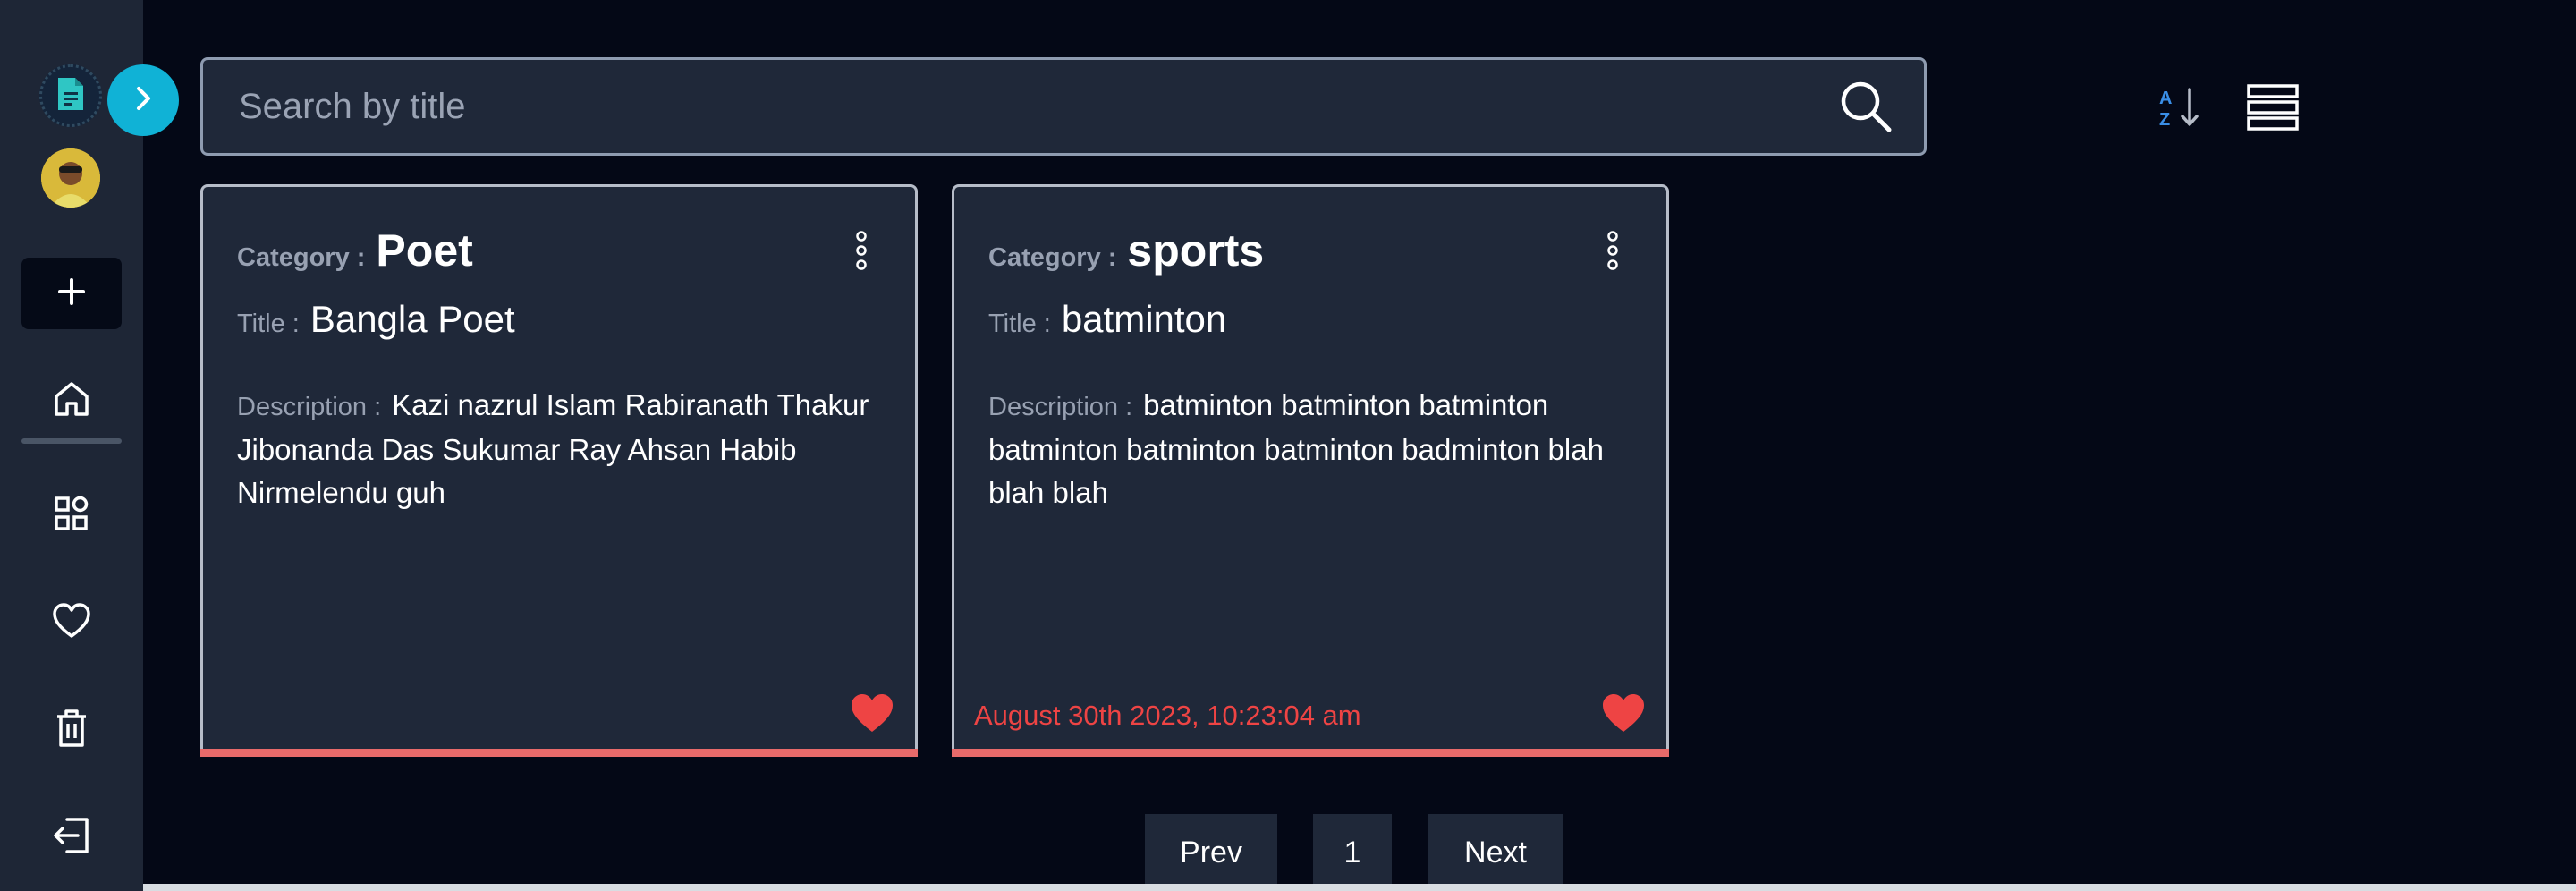  Describe the element at coordinates (1352, 852) in the screenshot. I see `page-number-button: 1` at that location.